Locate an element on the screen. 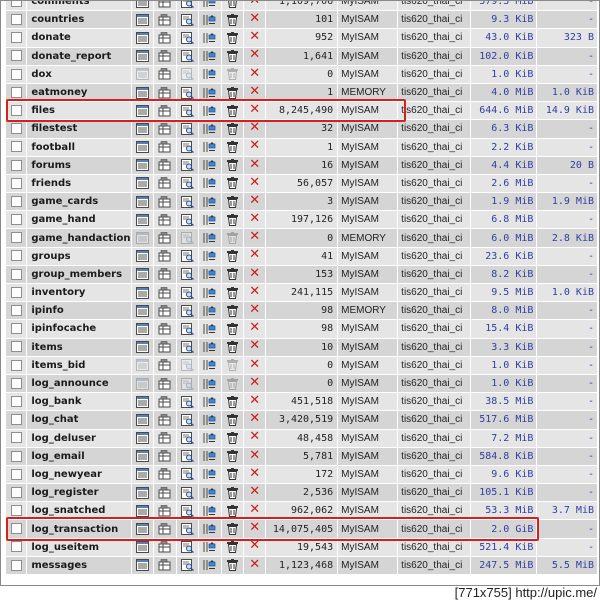 The width and height of the screenshot is (600, 604). table-name-link: log_useitem is located at coordinates (79, 547).